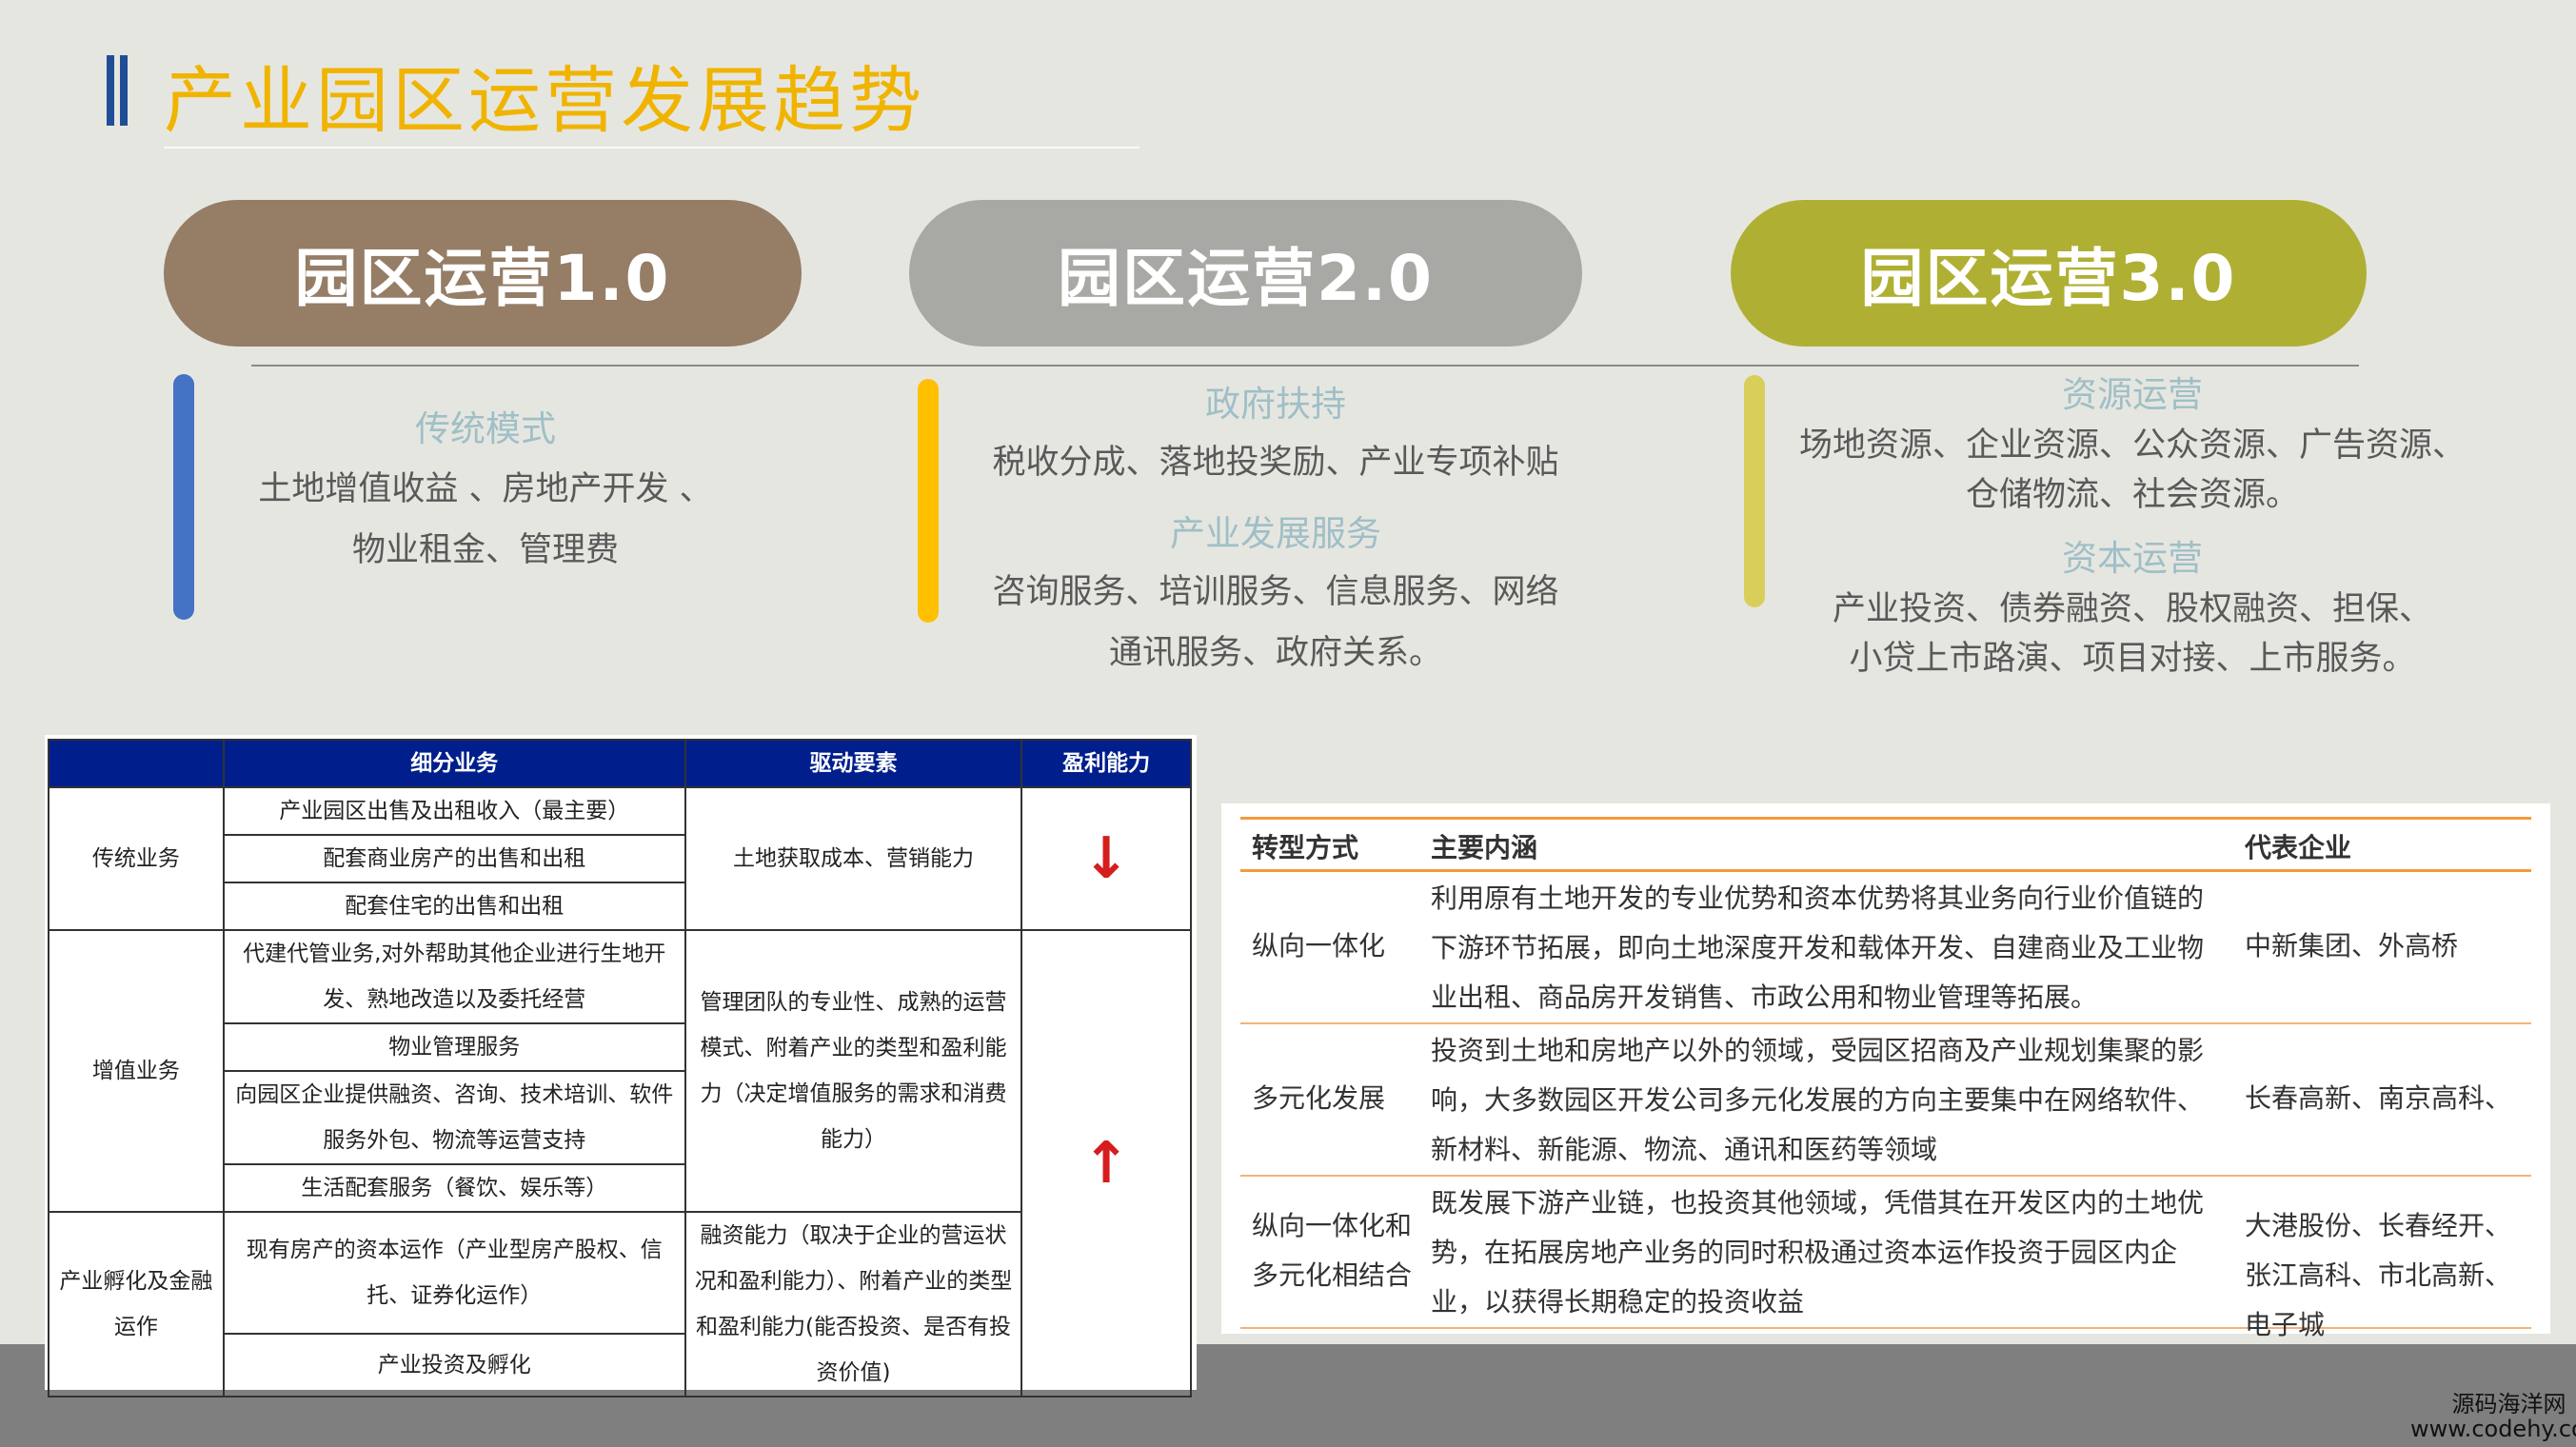  I want to click on col1-block: 传统模式 土地增值收益 、房地产开发 、 物业租金、管理费, so click(485, 491).